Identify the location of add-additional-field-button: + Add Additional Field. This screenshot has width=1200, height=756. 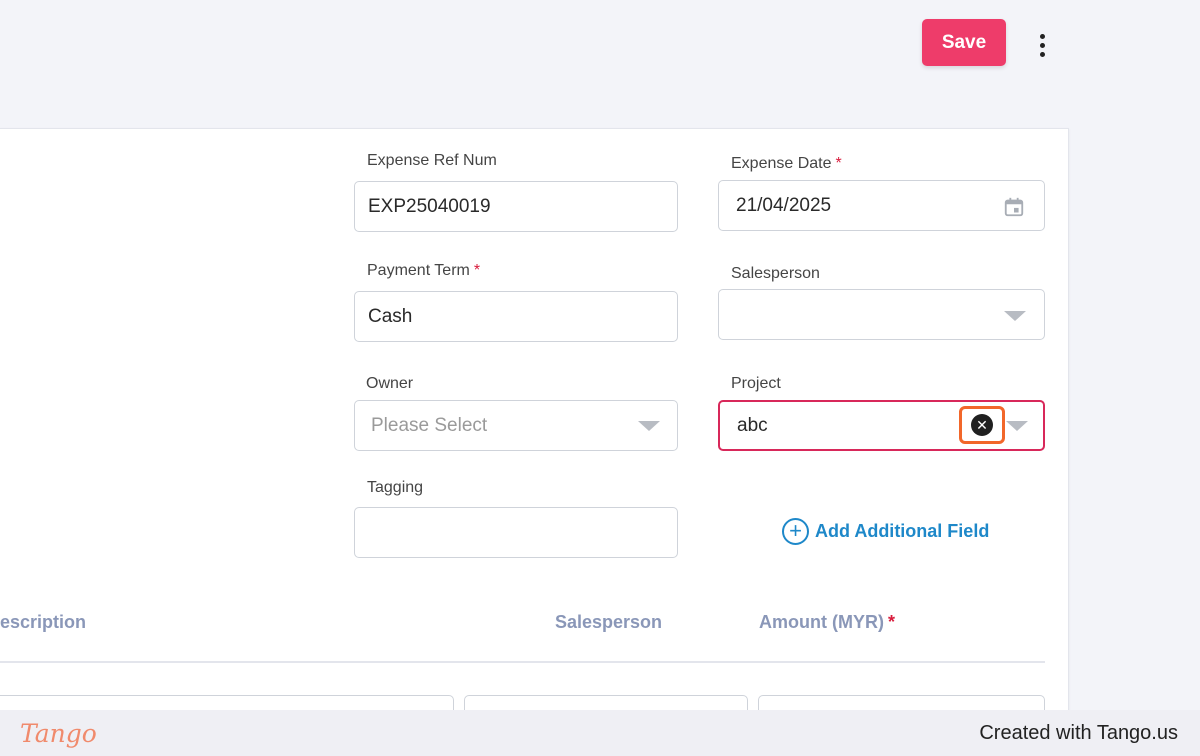
(885, 531).